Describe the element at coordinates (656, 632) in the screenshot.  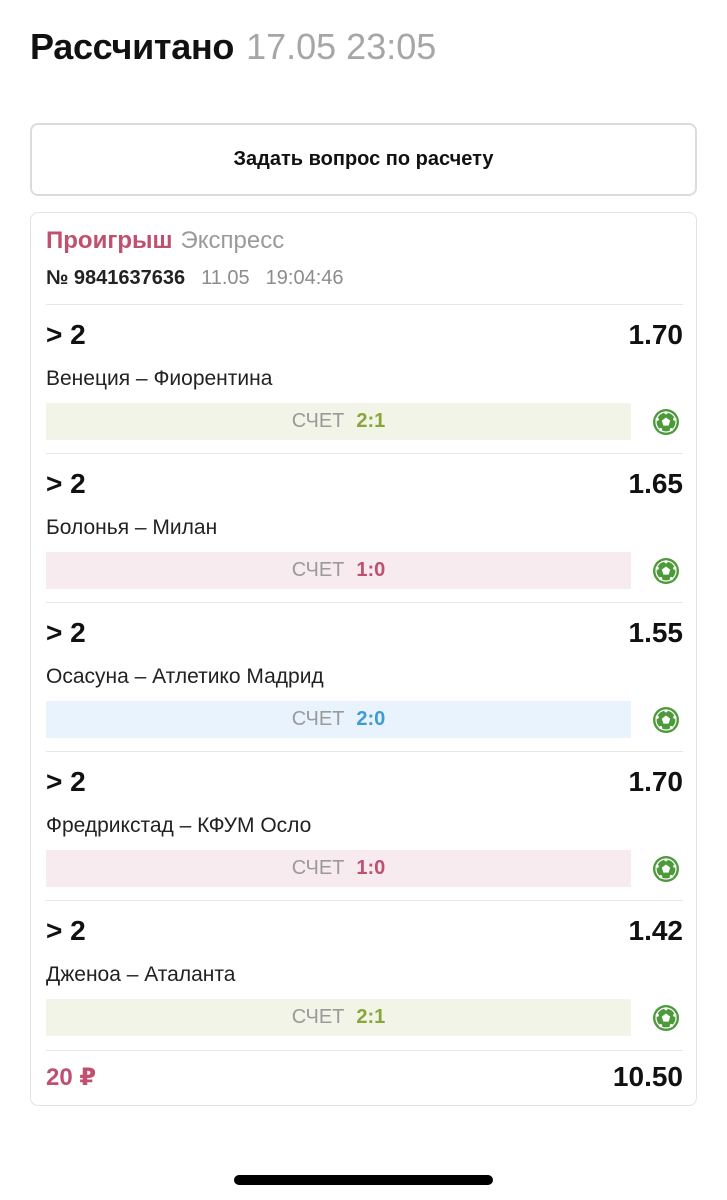
I see `event-odds: 1.55` at that location.